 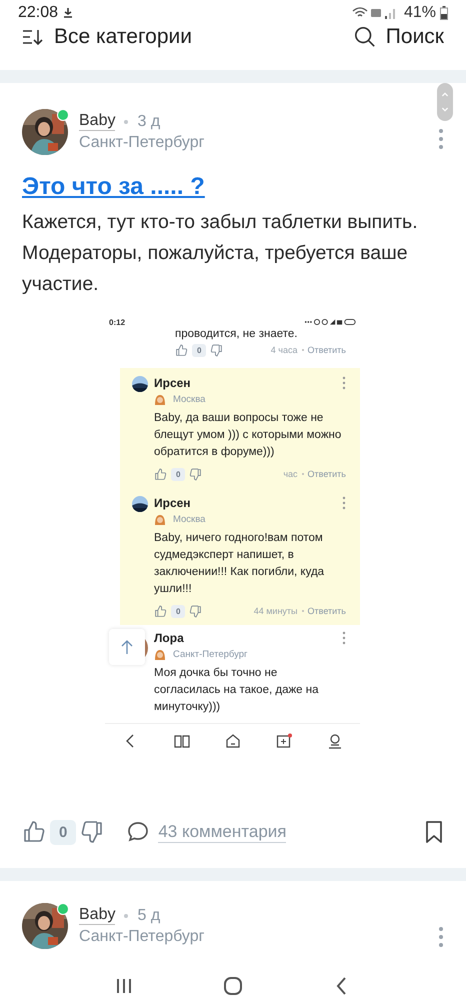 I want to click on sort-icon, so click(x=33, y=37).